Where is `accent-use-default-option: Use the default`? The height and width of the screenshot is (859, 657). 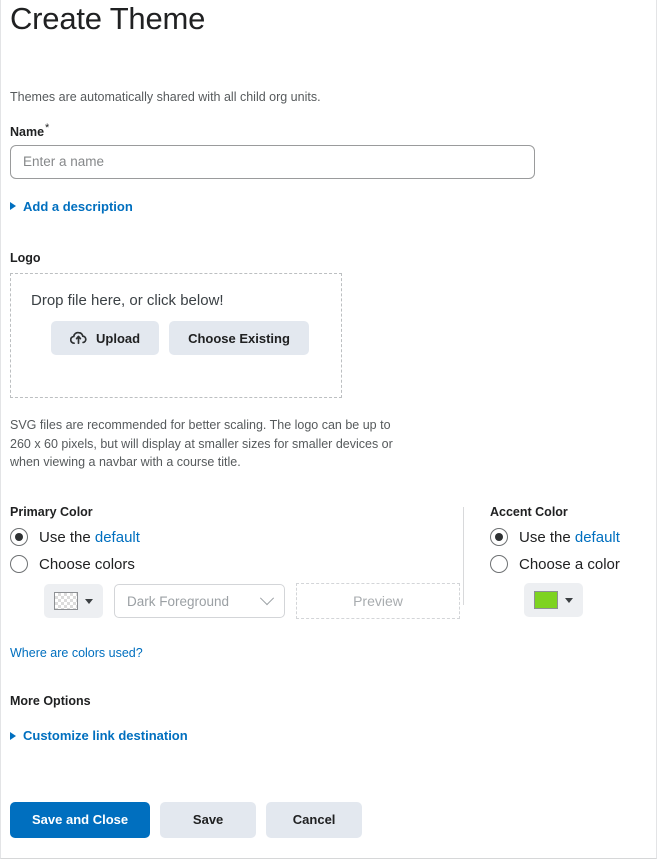 accent-use-default-option: Use the default is located at coordinates (568, 537).